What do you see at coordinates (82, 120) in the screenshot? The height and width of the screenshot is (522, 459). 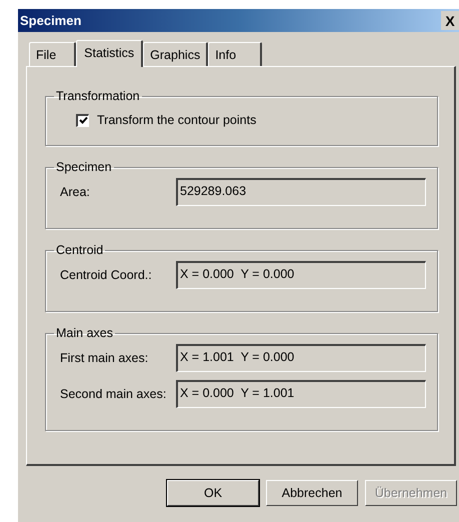 I see `checkbox` at bounding box center [82, 120].